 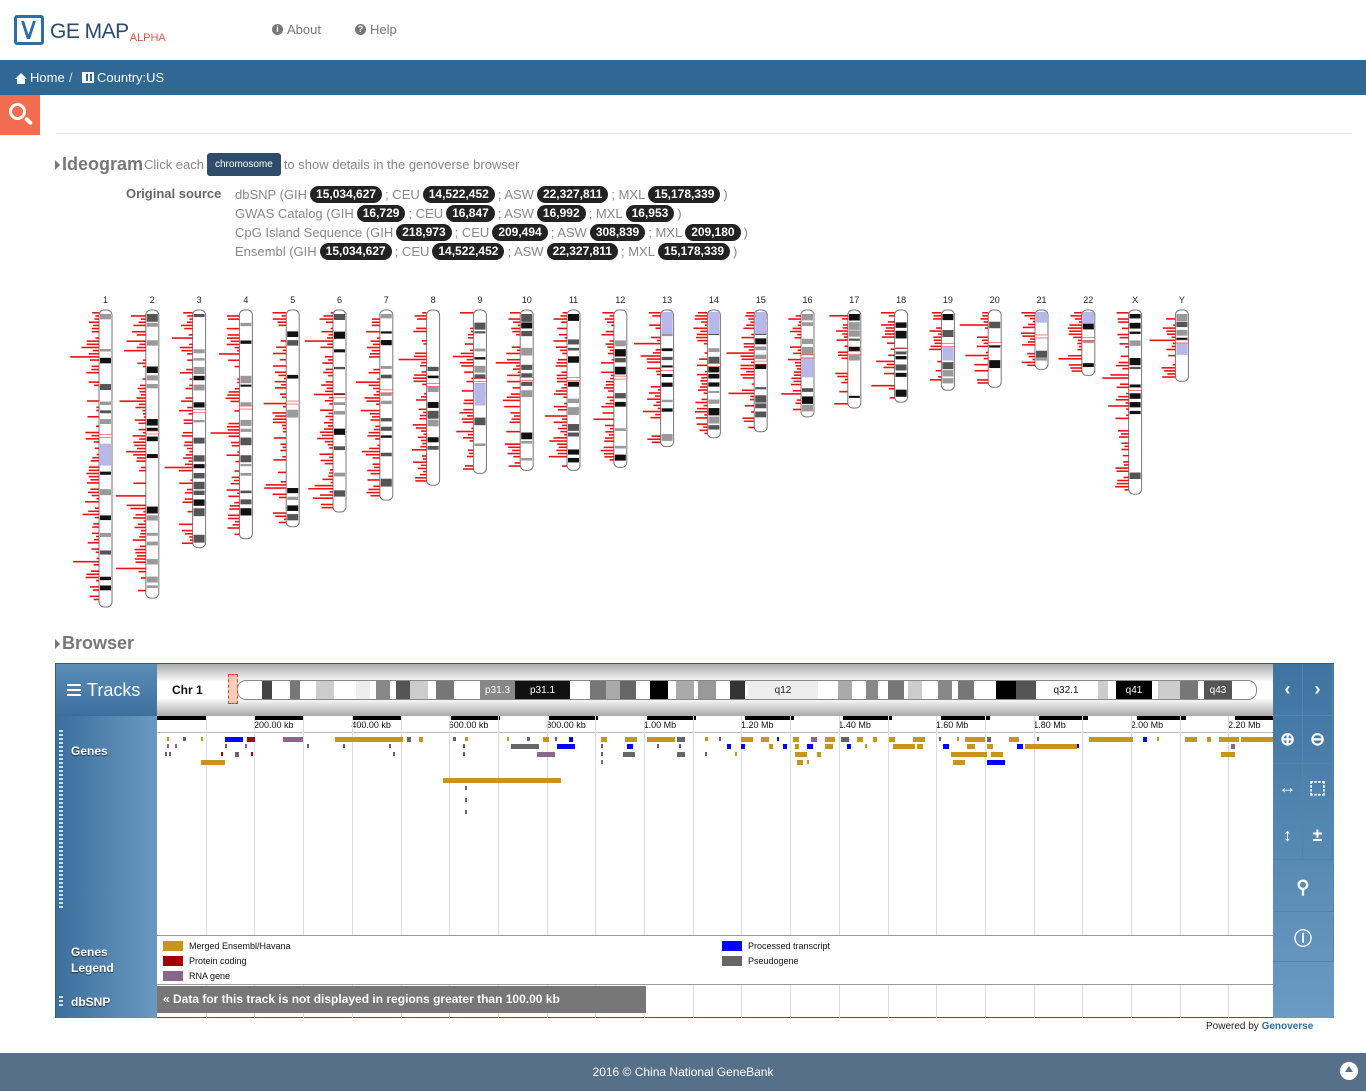 I want to click on scroll-to-top-icon, so click(x=1349, y=1071).